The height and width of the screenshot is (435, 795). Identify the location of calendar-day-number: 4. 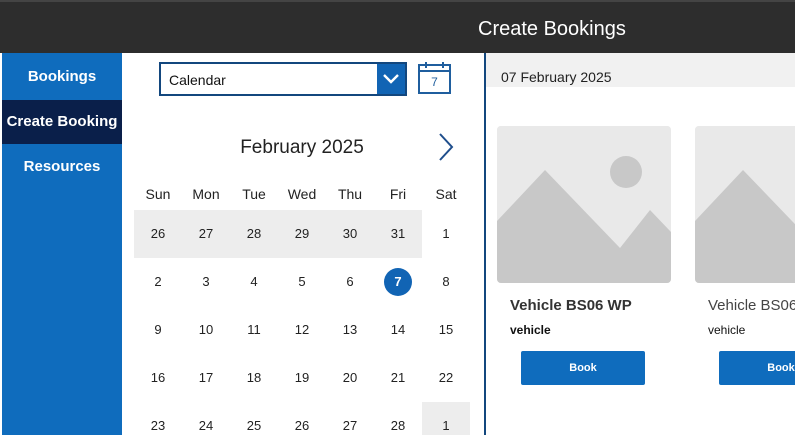
(254, 281).